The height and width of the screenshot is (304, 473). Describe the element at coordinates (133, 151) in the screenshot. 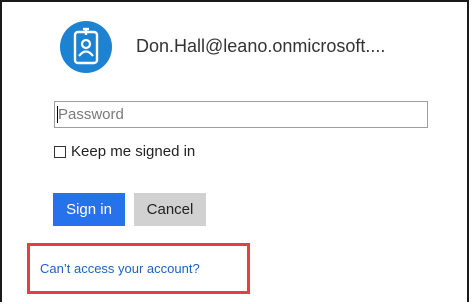

I see `keep-signed-in-label: Keep me signed in` at that location.